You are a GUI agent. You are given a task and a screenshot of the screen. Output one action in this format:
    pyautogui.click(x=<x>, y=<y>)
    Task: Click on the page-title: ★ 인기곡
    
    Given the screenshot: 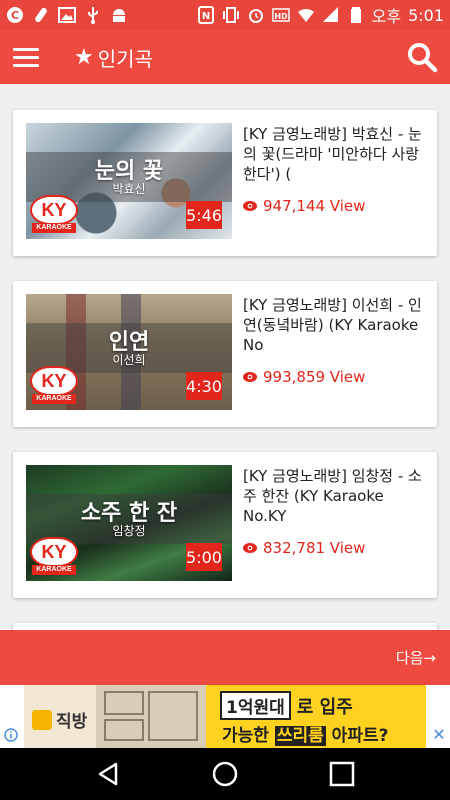 What is the action you would take?
    pyautogui.click(x=113, y=57)
    